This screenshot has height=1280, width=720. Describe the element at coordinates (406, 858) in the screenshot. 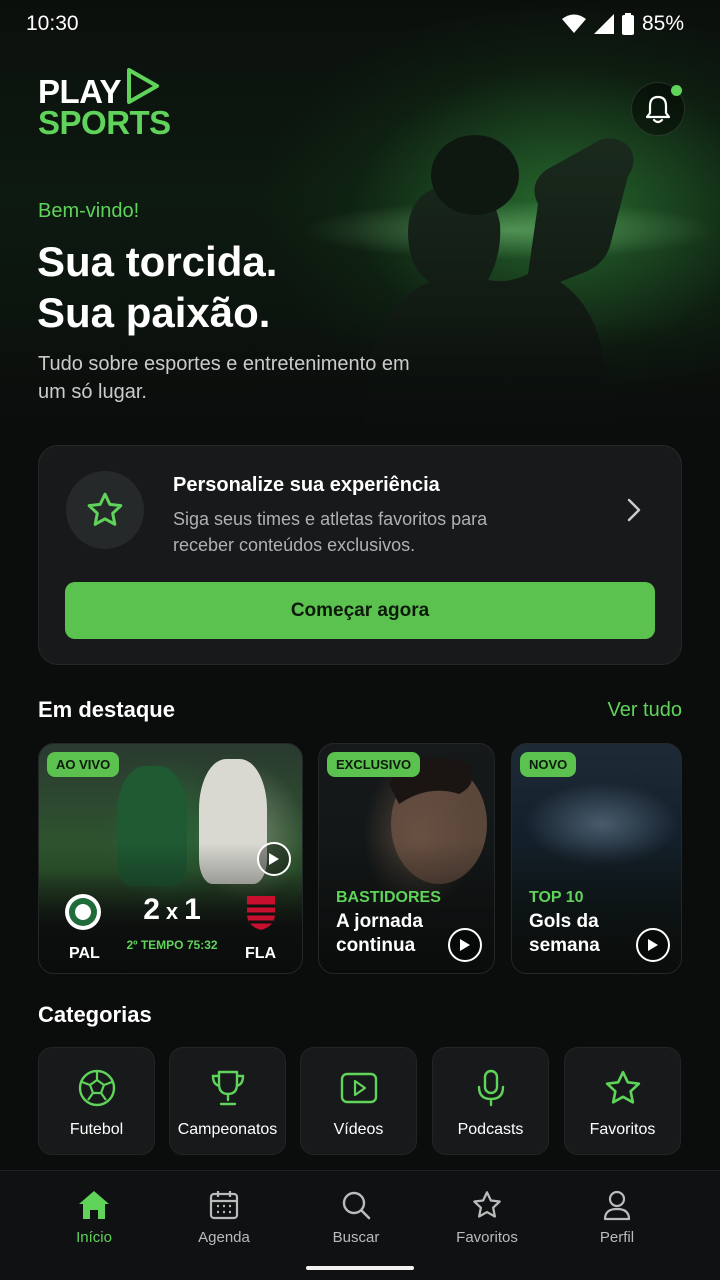

I see `exclusive-card: EXCLUSIVO BASTIDORES A jornada continua` at that location.